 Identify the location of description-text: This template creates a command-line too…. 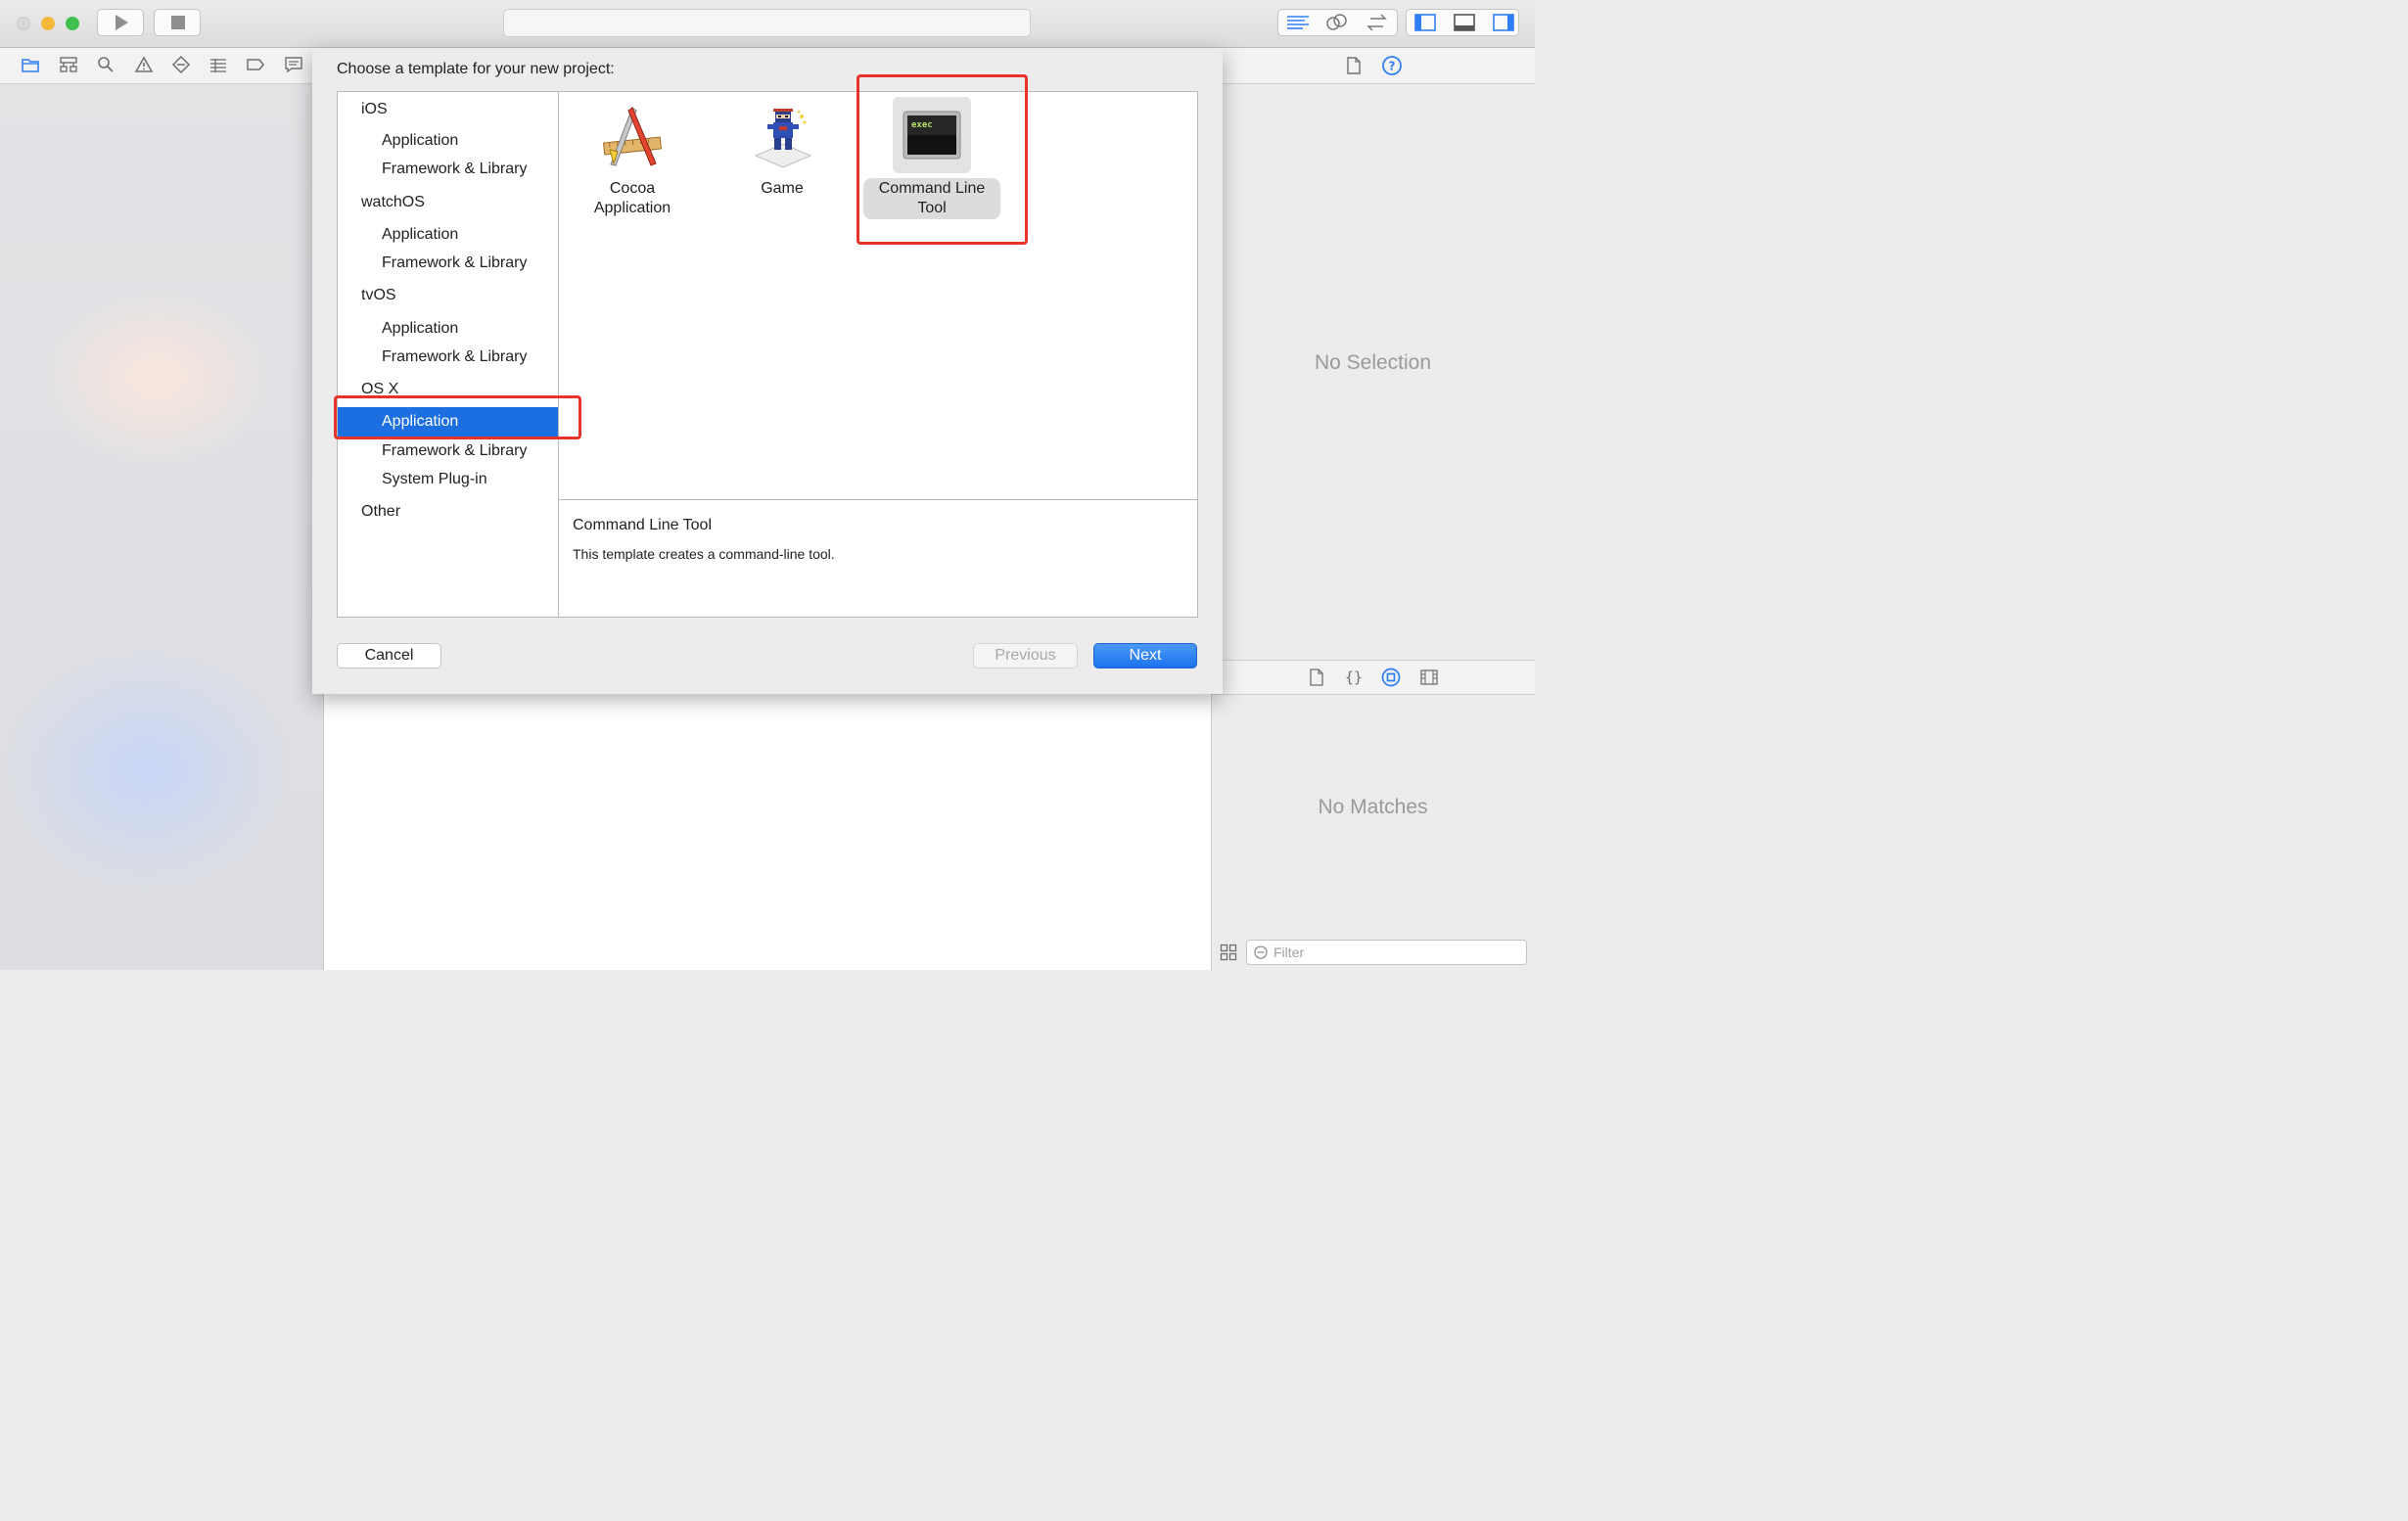
(704, 554).